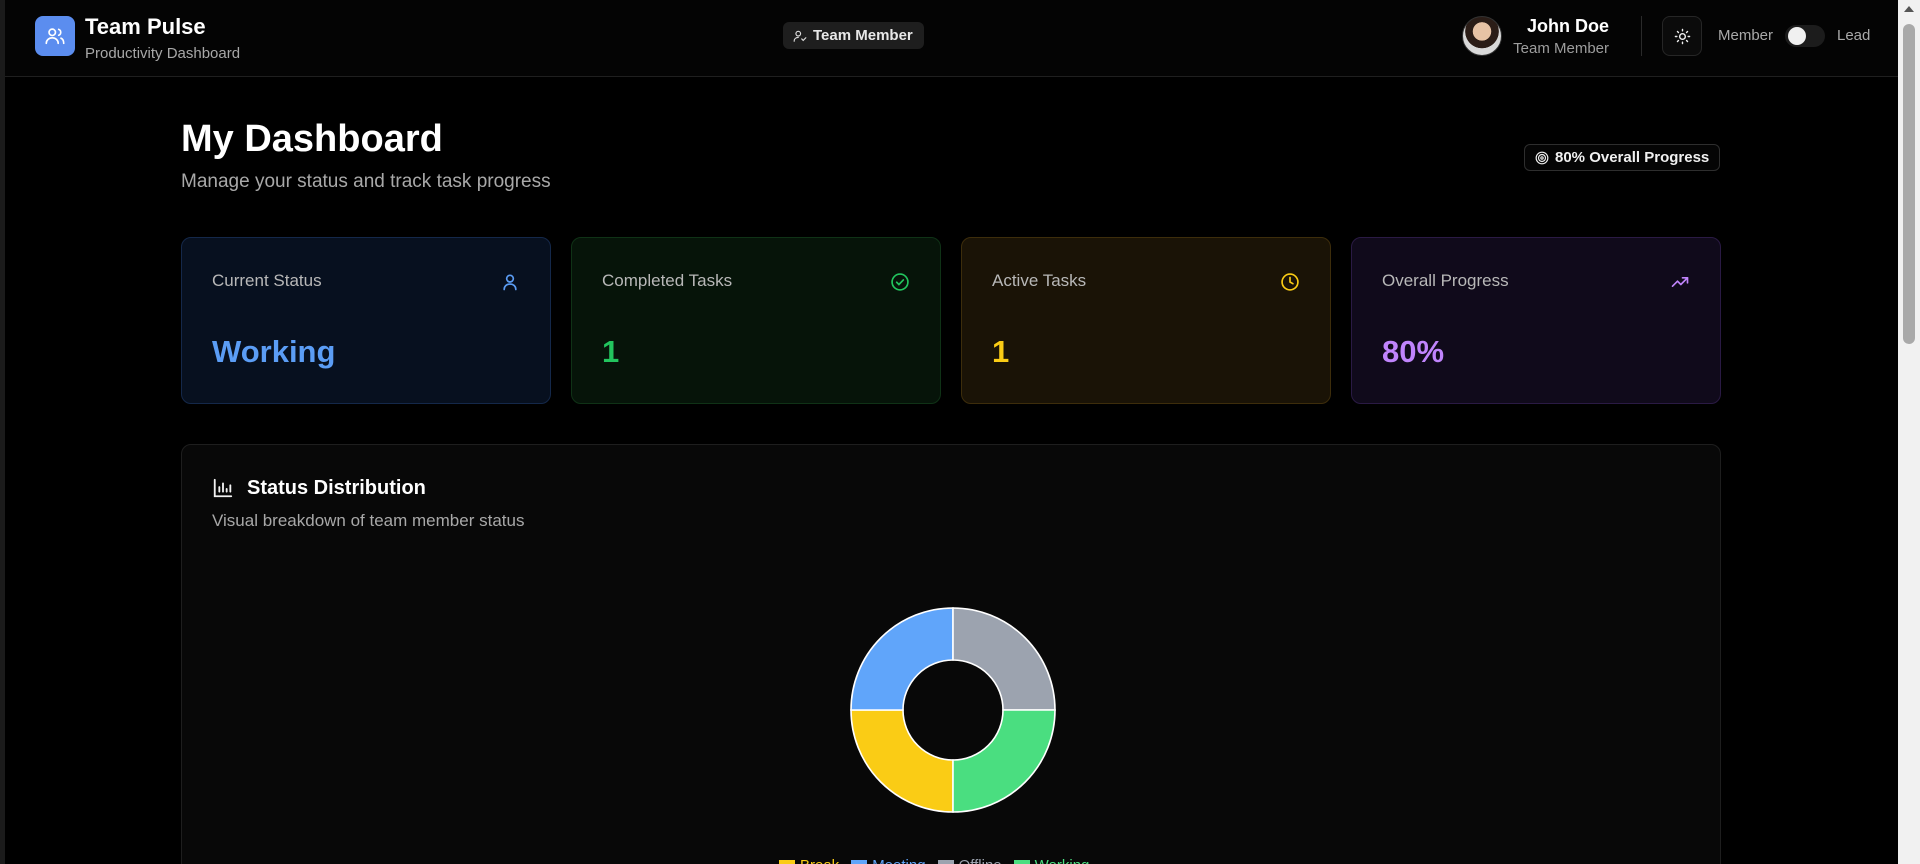 The image size is (1920, 864). I want to click on sun-icon, so click(1682, 36).